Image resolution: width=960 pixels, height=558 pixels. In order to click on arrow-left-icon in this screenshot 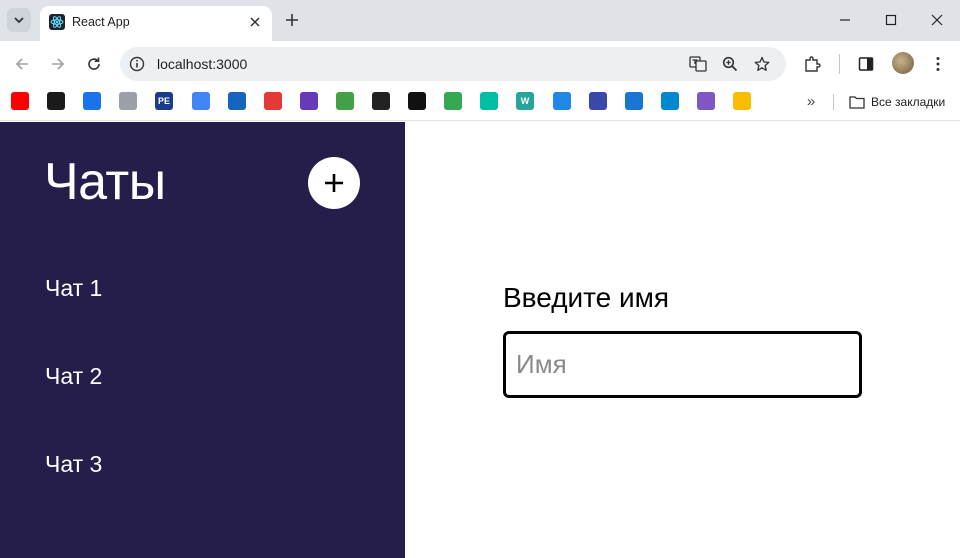, I will do `click(21, 64)`.